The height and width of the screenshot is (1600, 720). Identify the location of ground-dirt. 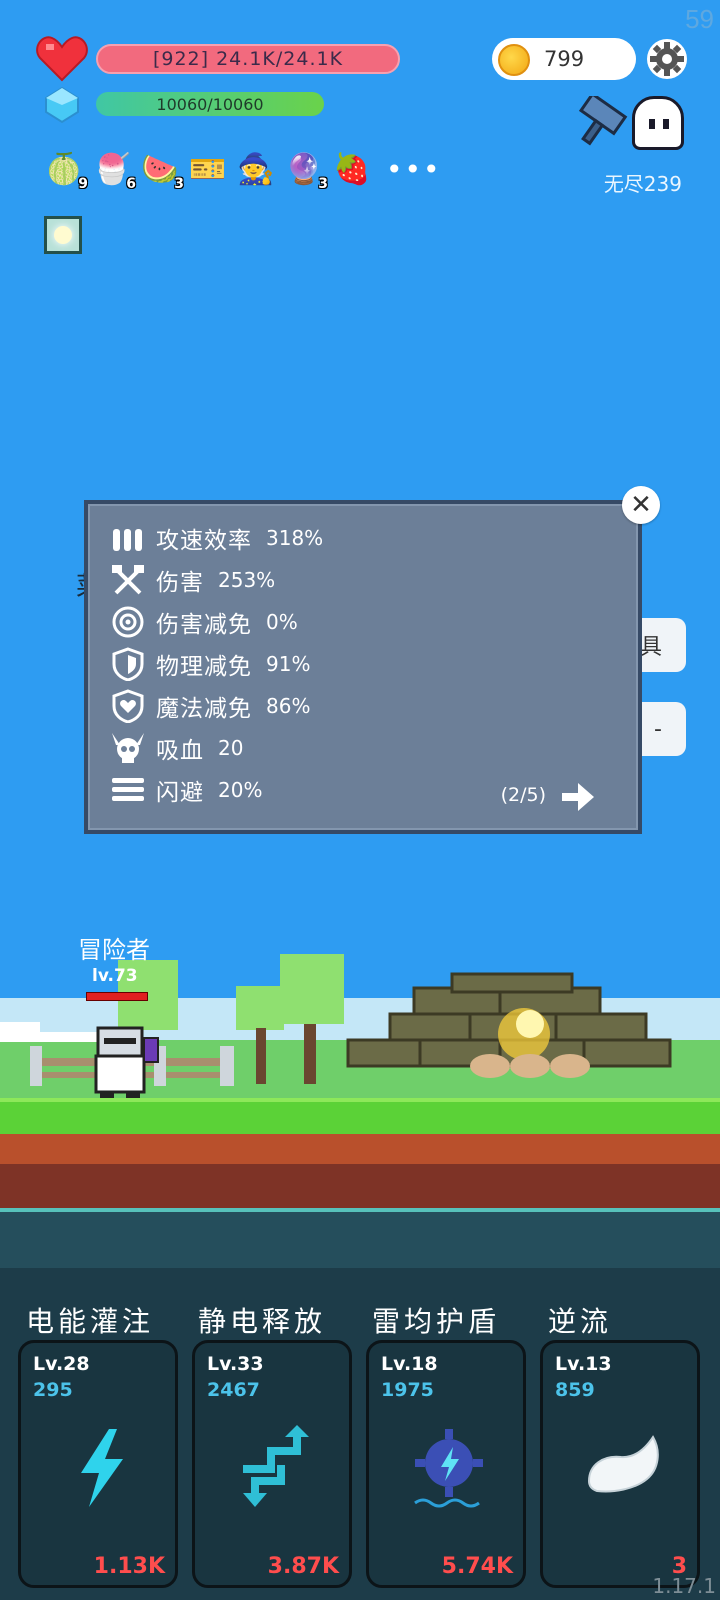
(360, 1149).